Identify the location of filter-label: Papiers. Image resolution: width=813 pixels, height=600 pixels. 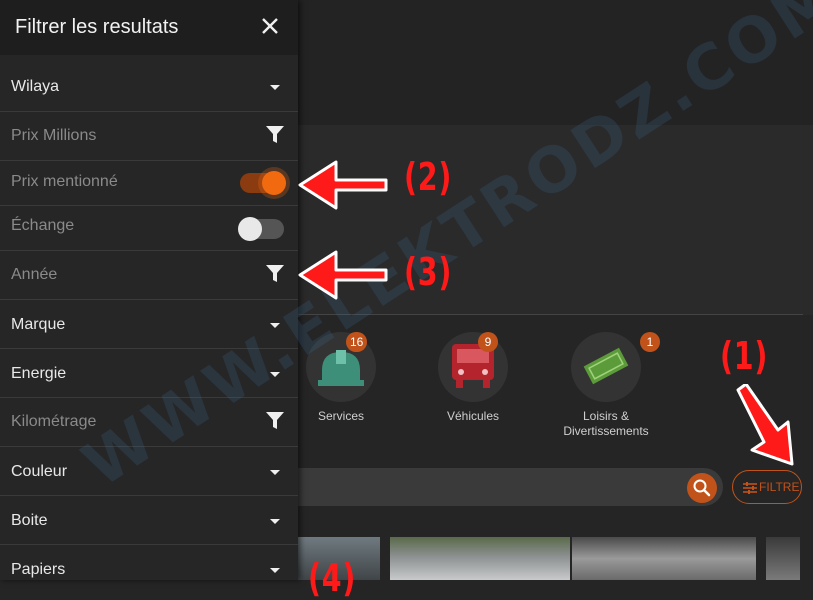
(38, 569).